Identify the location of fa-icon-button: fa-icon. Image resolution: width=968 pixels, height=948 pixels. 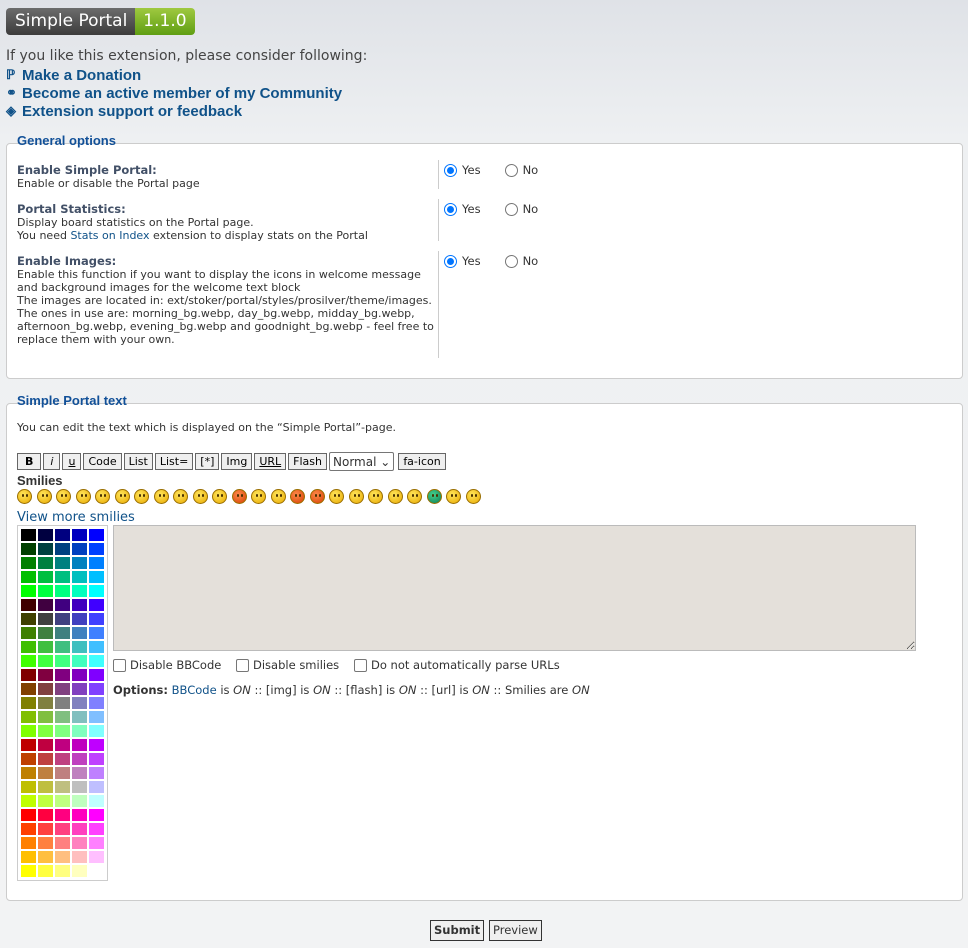
(422, 461).